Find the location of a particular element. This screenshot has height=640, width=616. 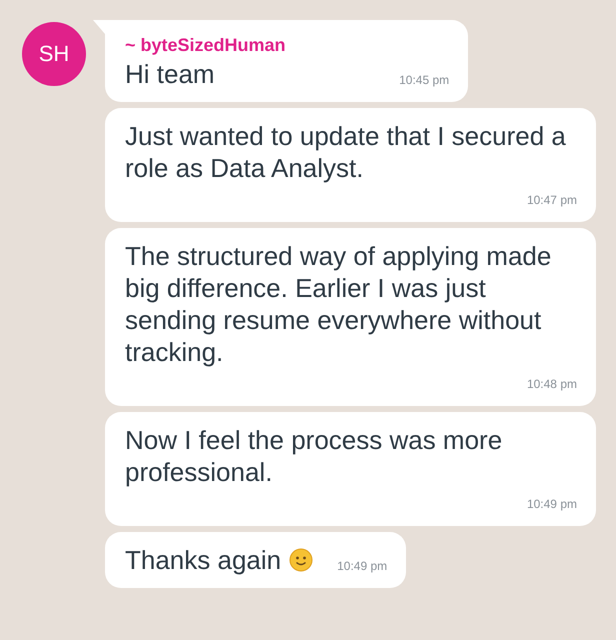

message-text: Just wanted to update that I secured a role as Data Analyst. is located at coordinates (346, 152).